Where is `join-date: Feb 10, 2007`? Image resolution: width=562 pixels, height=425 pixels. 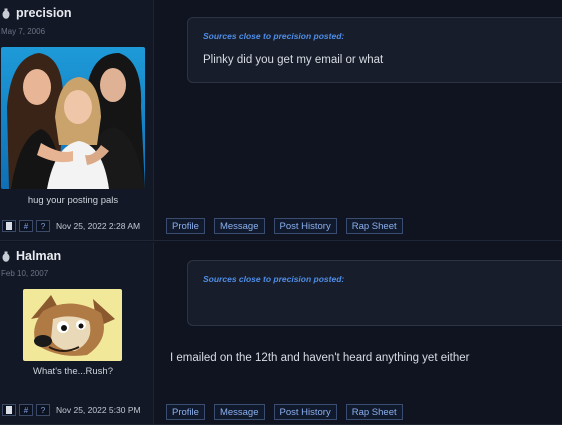 join-date: Feb 10, 2007 is located at coordinates (25, 273).